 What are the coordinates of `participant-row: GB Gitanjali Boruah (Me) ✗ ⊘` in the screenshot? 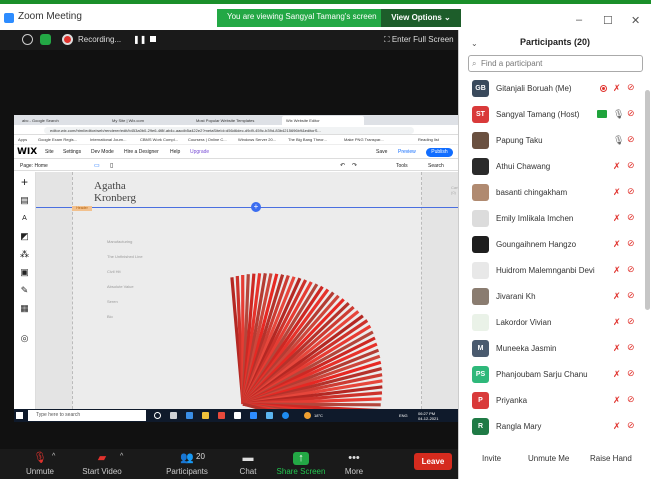 It's located at (555, 89).